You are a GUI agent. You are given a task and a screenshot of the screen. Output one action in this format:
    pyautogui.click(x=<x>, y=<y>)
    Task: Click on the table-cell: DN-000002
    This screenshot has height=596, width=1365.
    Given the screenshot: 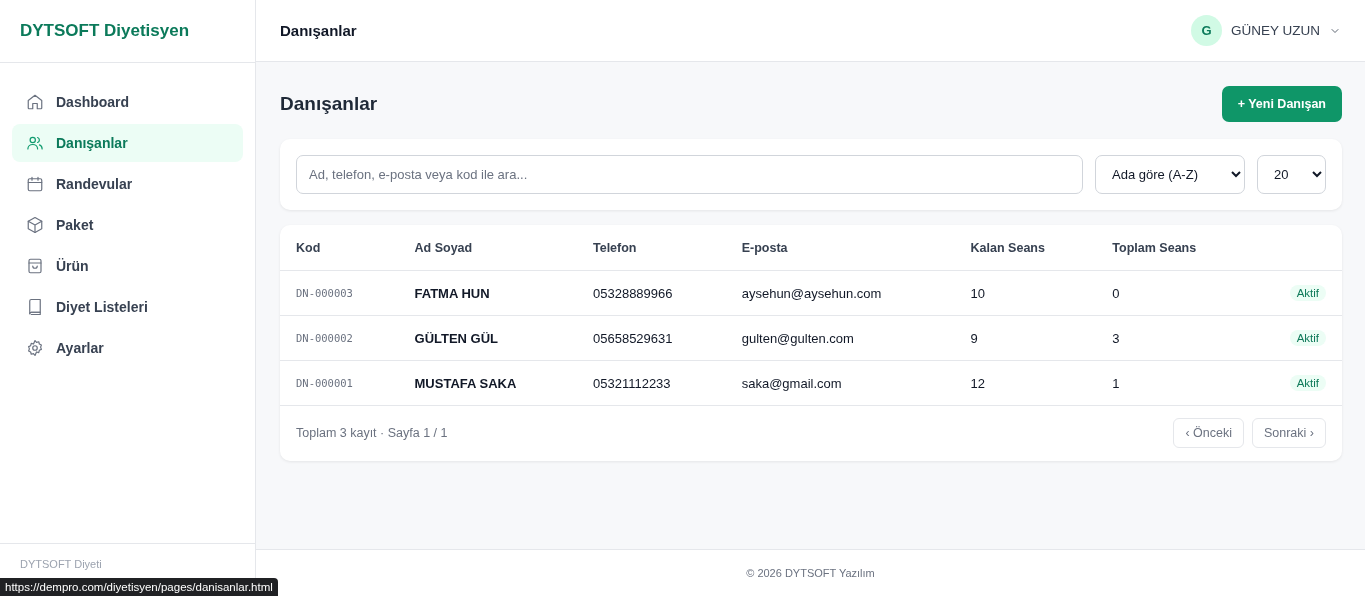 What is the action you would take?
    pyautogui.click(x=339, y=338)
    